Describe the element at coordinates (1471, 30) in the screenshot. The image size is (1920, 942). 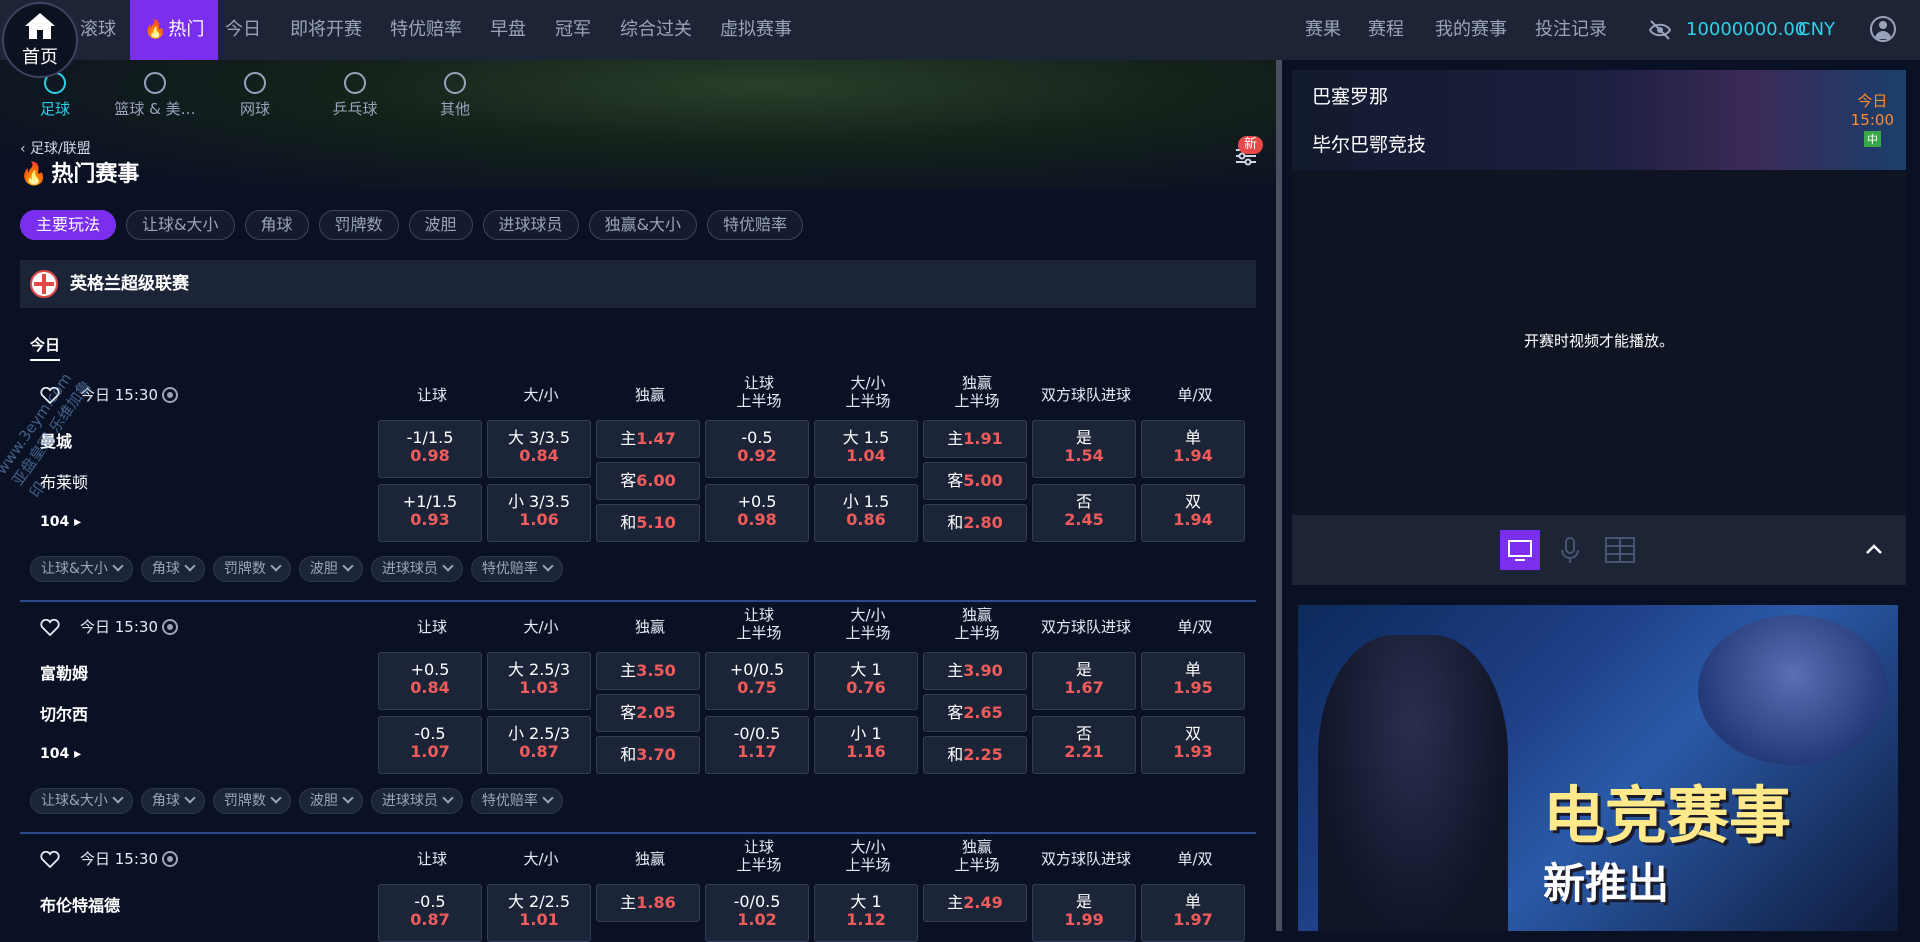
I see `nav-my-matches: 我的赛事` at that location.